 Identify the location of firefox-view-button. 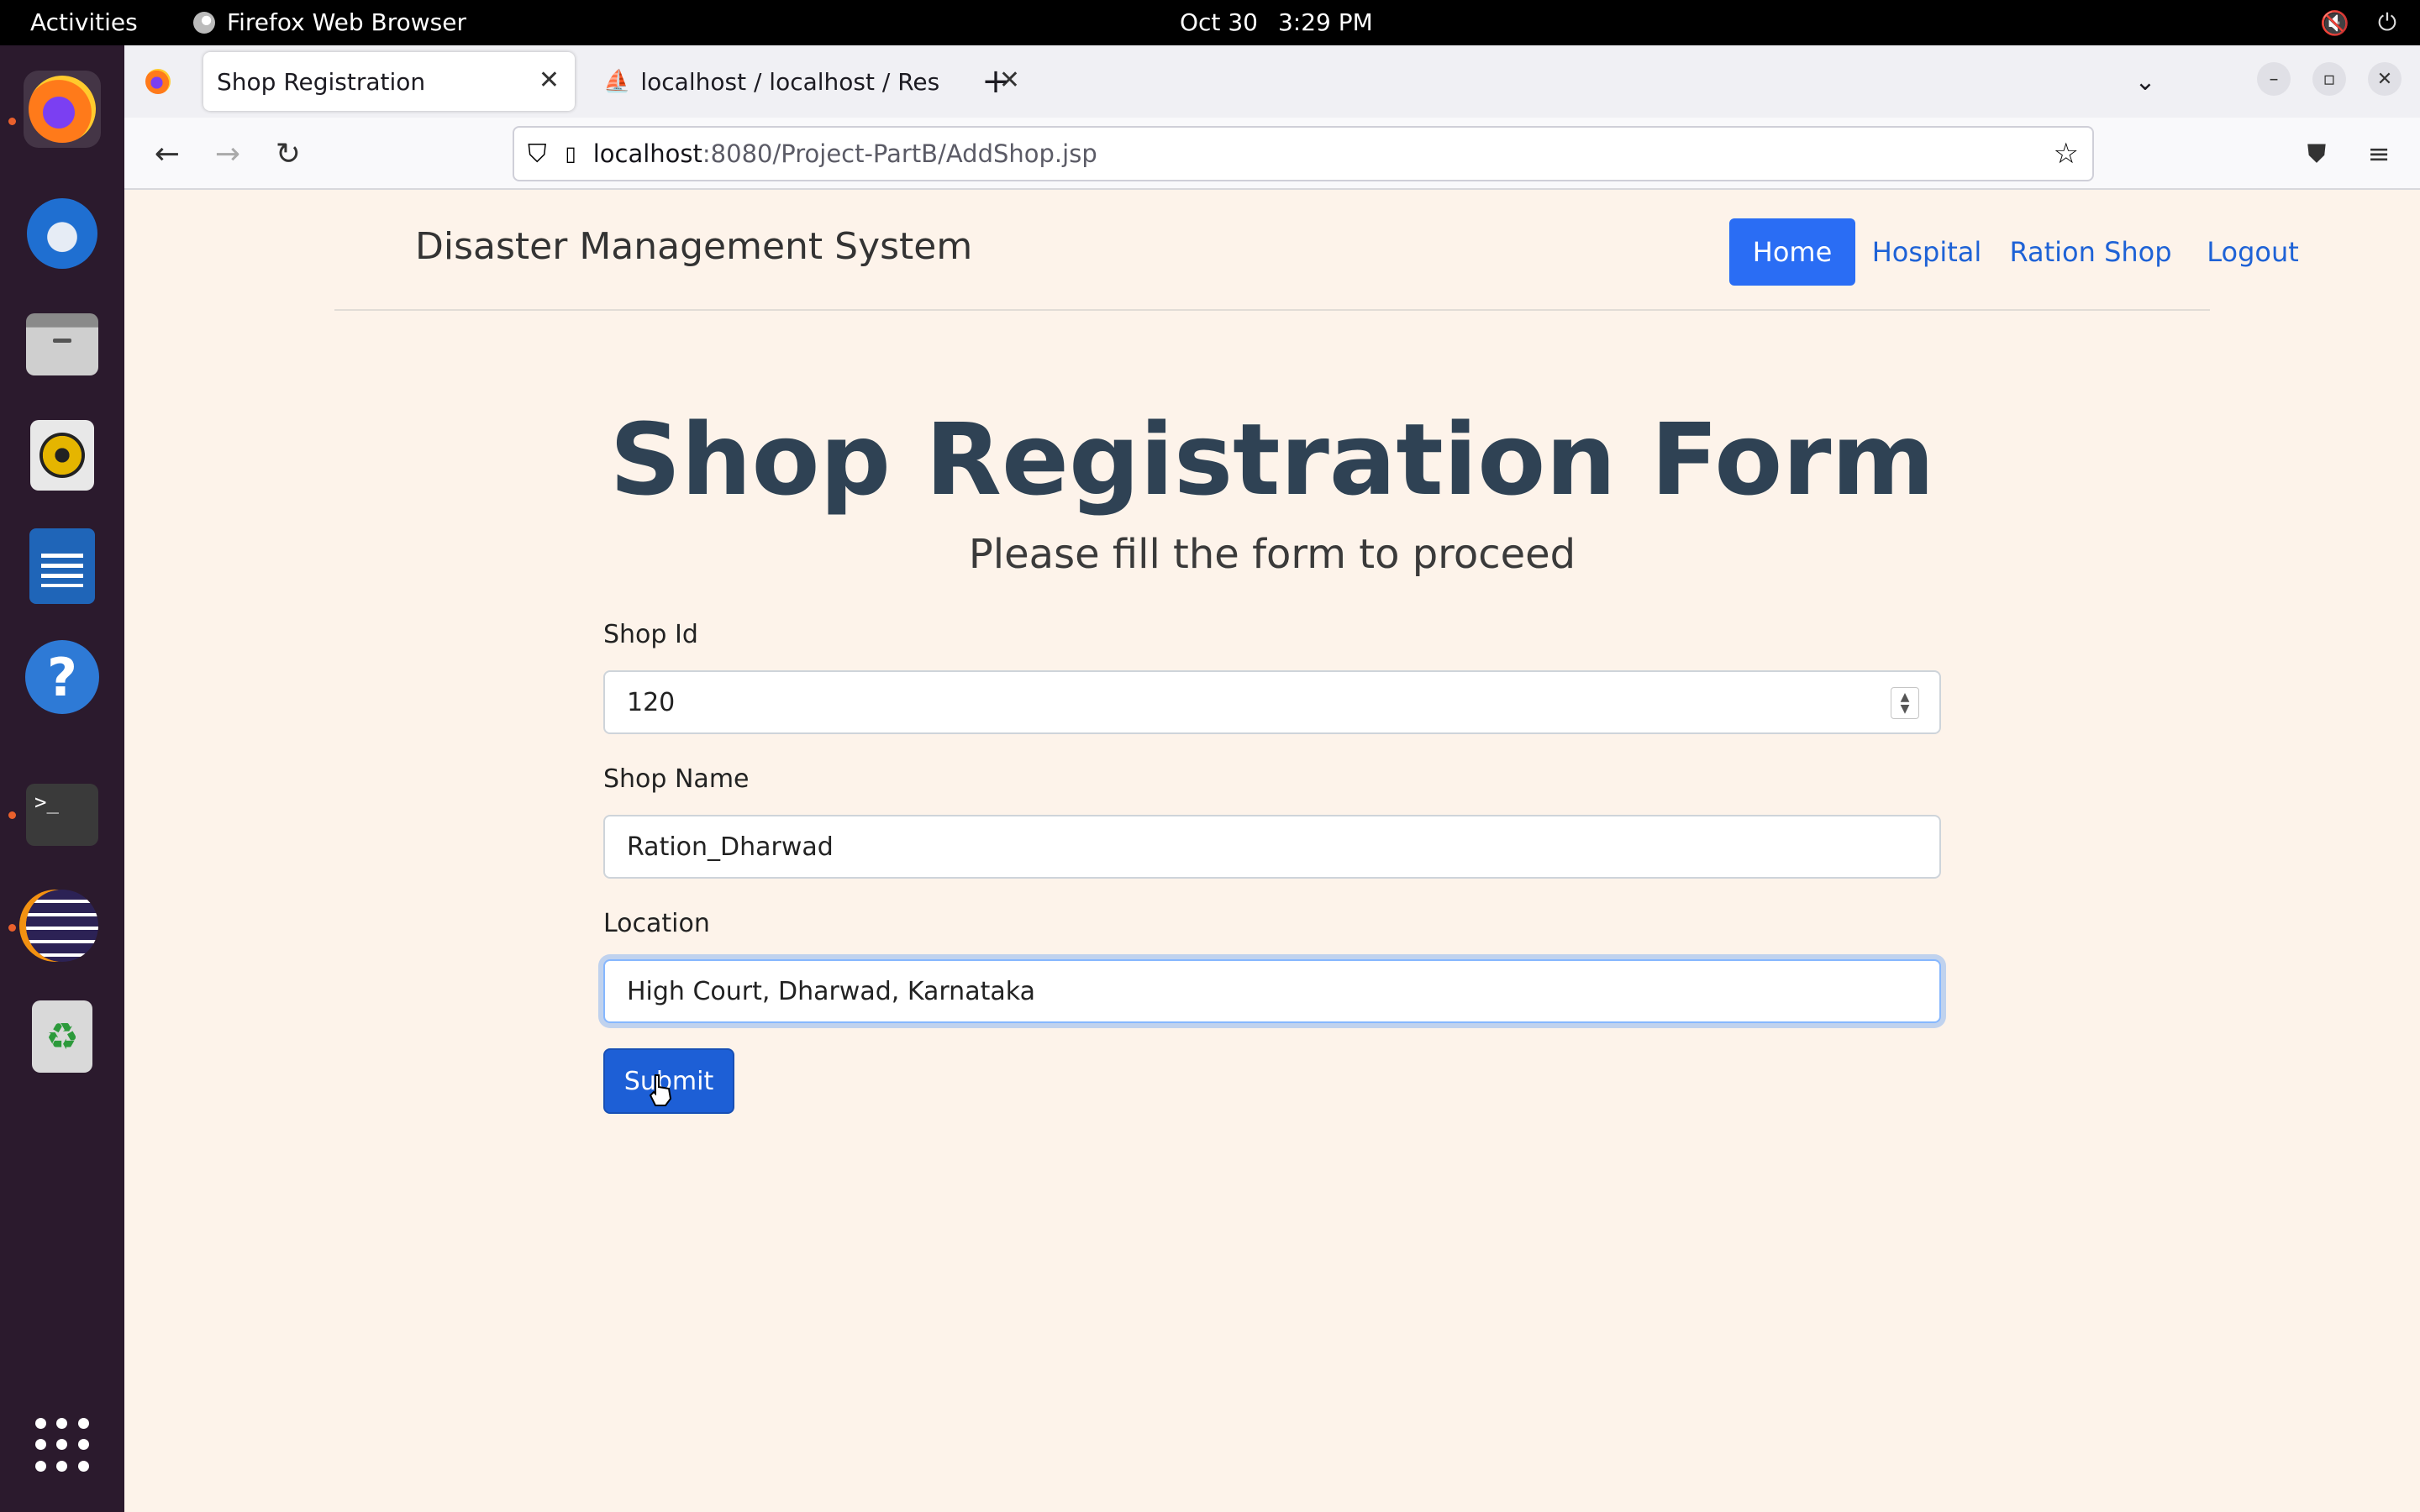
(158, 81).